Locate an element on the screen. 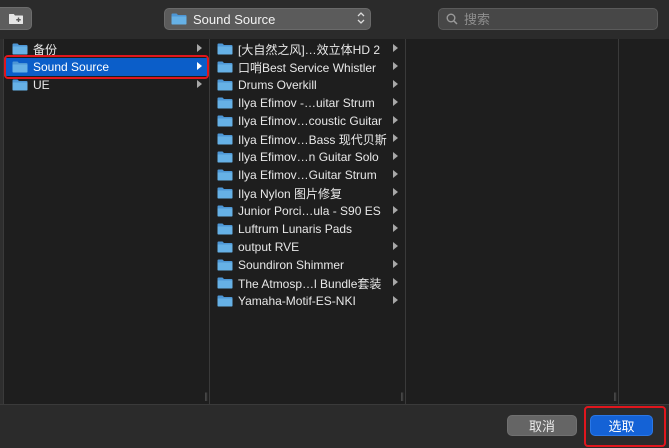 The height and width of the screenshot is (448, 669). path-popup: Sound Source is located at coordinates (267, 19).